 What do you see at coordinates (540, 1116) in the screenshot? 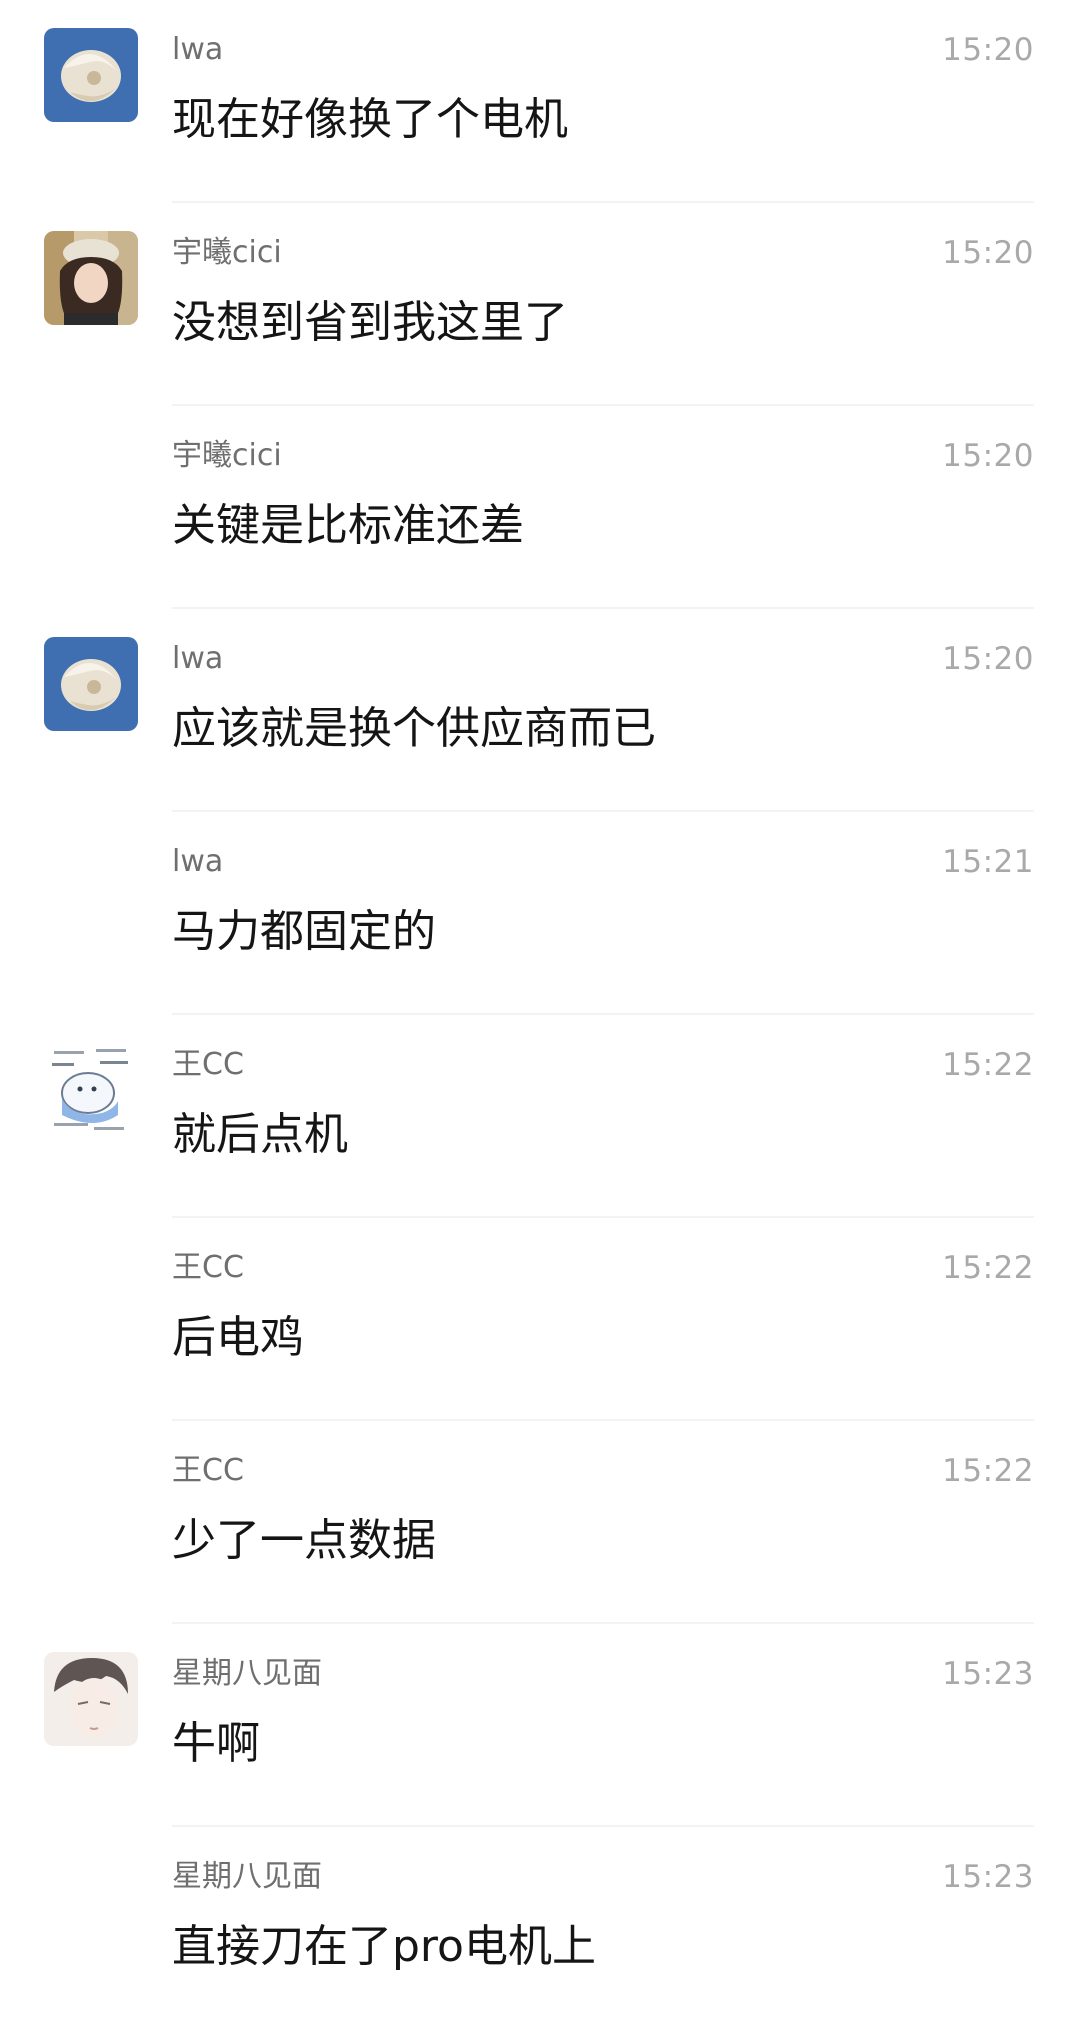
I see `message-item: 王CC 15:22 就后点机` at bounding box center [540, 1116].